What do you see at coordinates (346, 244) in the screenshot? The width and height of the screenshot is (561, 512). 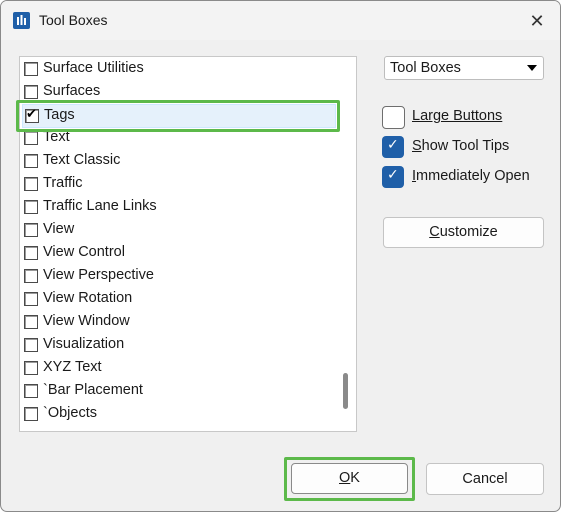 I see `vertical-scrollbar` at bounding box center [346, 244].